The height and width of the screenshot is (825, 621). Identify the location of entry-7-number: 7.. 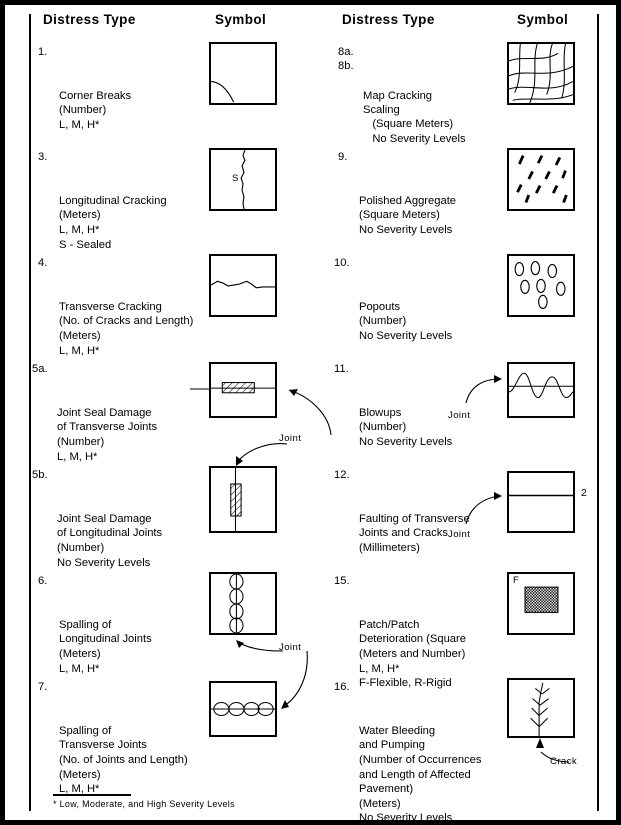
(43, 687).